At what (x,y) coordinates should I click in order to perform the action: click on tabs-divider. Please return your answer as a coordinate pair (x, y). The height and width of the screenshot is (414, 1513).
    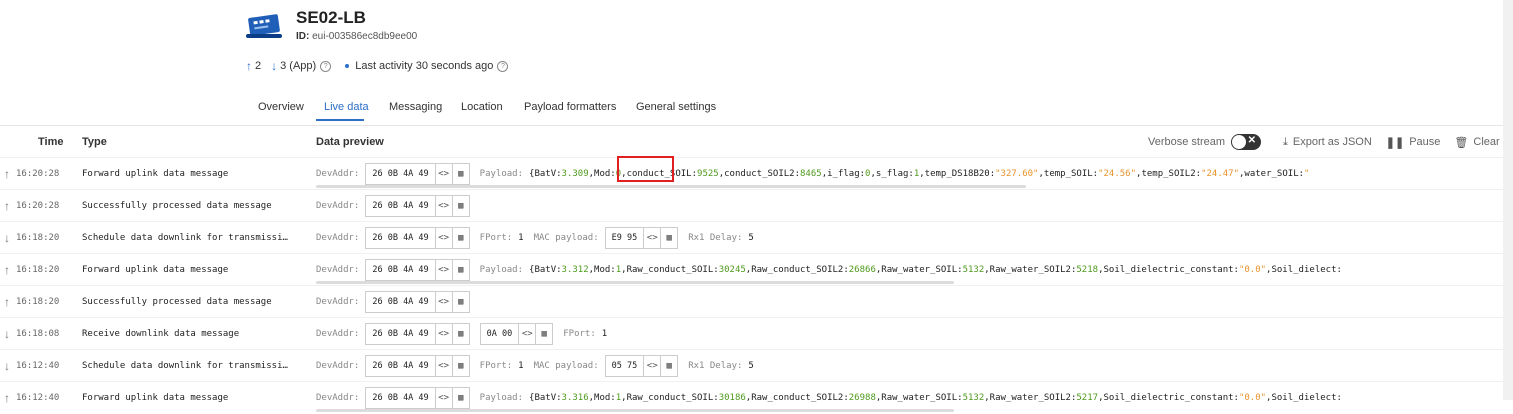
    Looking at the image, I should click on (751, 125).